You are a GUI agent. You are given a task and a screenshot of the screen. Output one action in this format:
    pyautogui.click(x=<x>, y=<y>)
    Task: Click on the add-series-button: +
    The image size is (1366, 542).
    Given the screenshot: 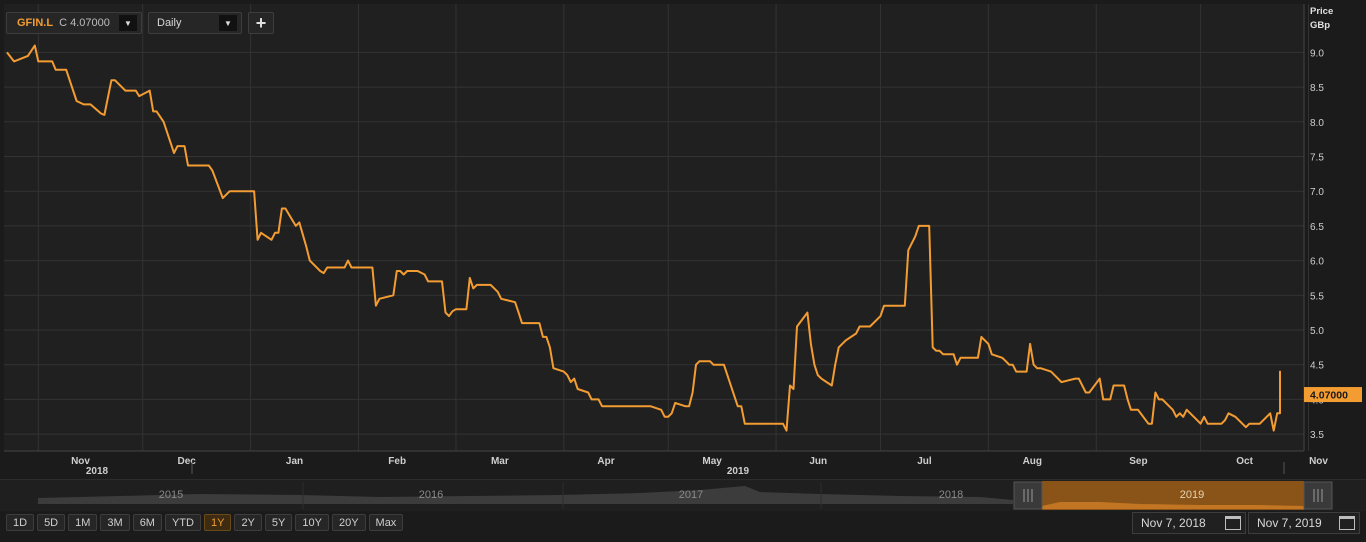 What is the action you would take?
    pyautogui.click(x=261, y=23)
    